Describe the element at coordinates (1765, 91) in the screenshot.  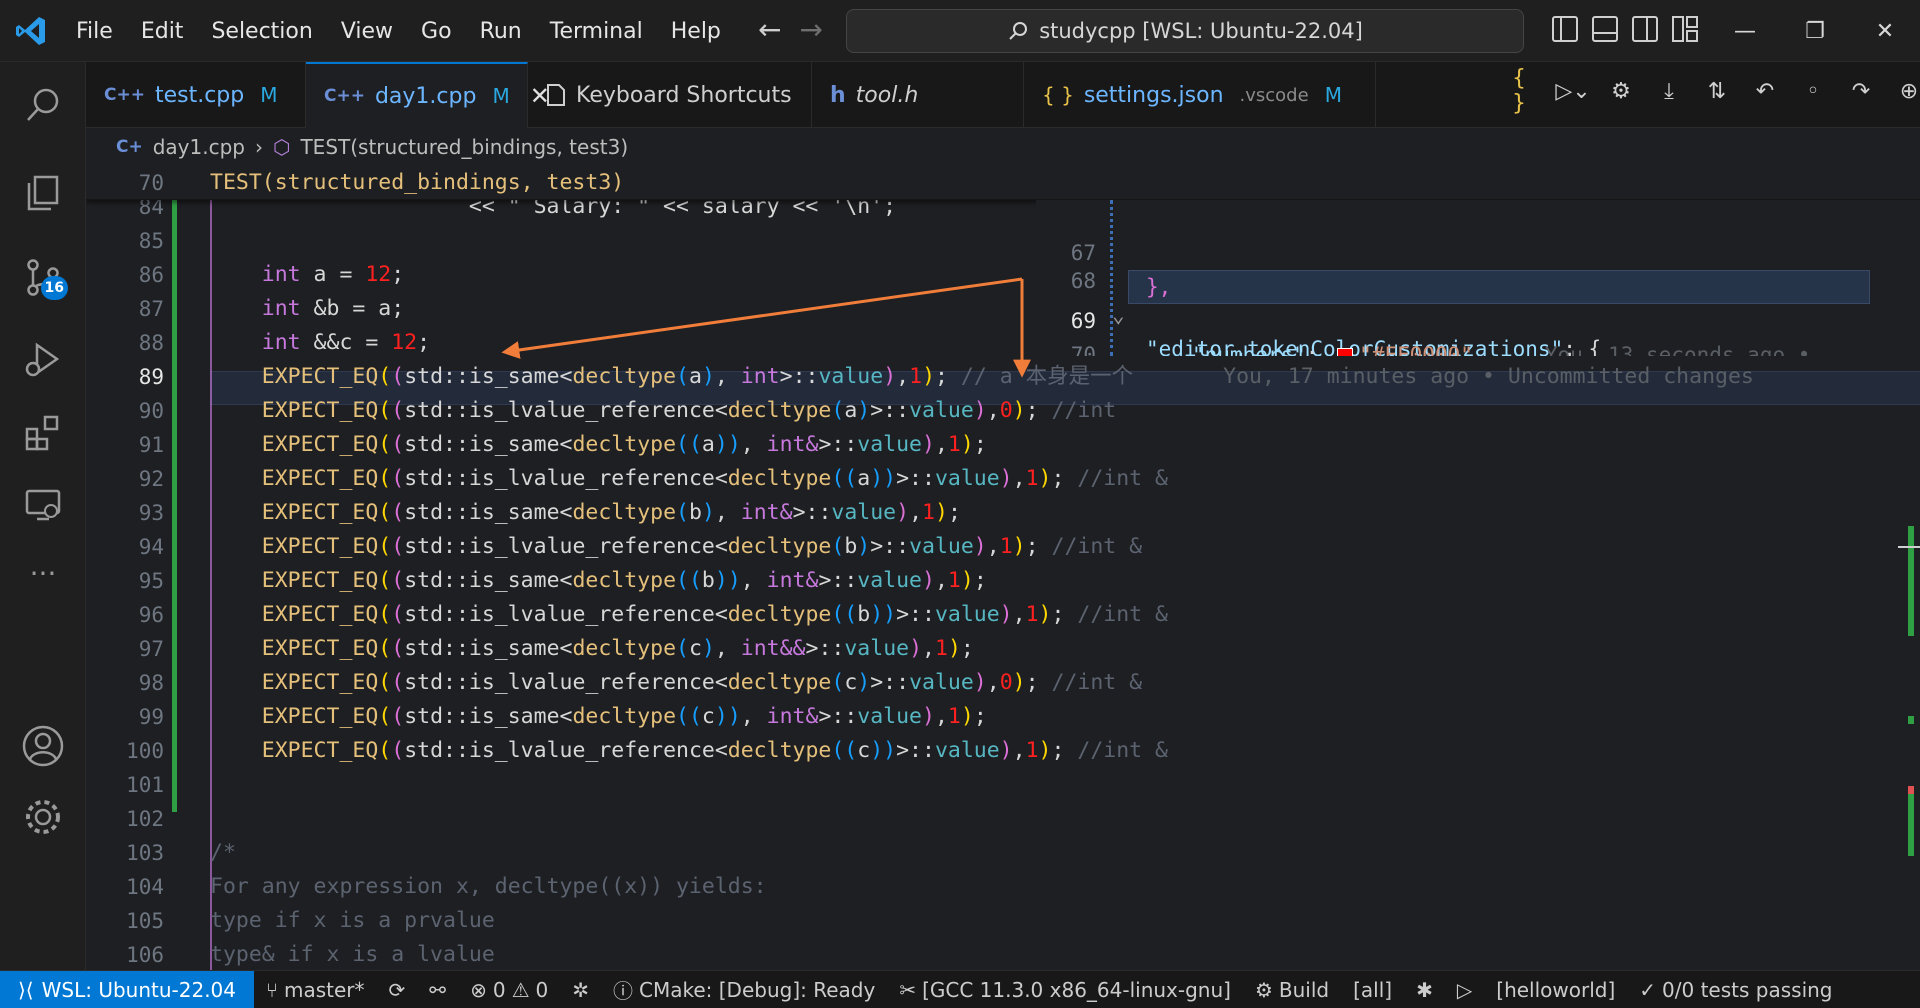
I see `previous-change-icon: ↶` at that location.